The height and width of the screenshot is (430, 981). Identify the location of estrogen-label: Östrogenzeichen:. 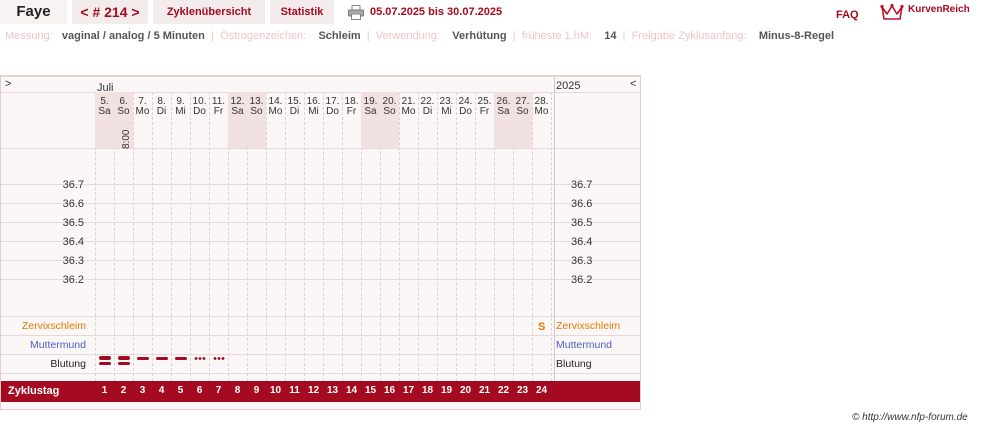
(263, 36).